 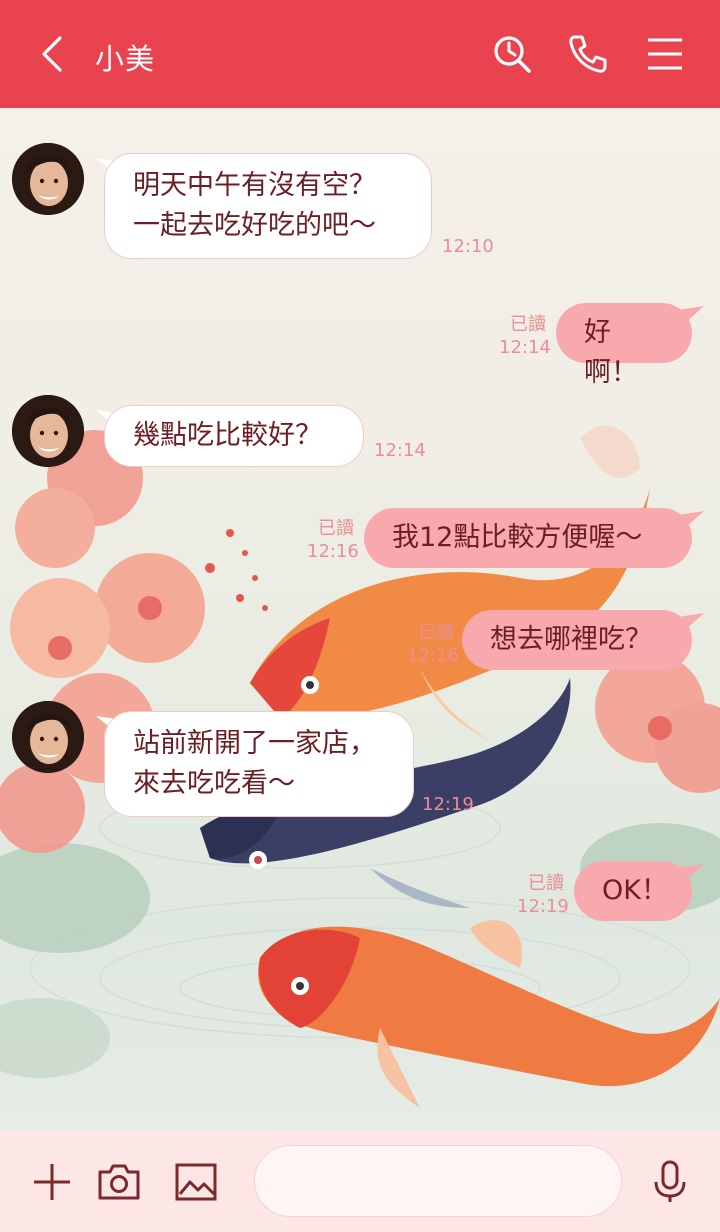 What do you see at coordinates (268, 206) in the screenshot?
I see `message-bubble-incoming: 明天中午有沒有空？ 一起去吃好吃的吧～` at bounding box center [268, 206].